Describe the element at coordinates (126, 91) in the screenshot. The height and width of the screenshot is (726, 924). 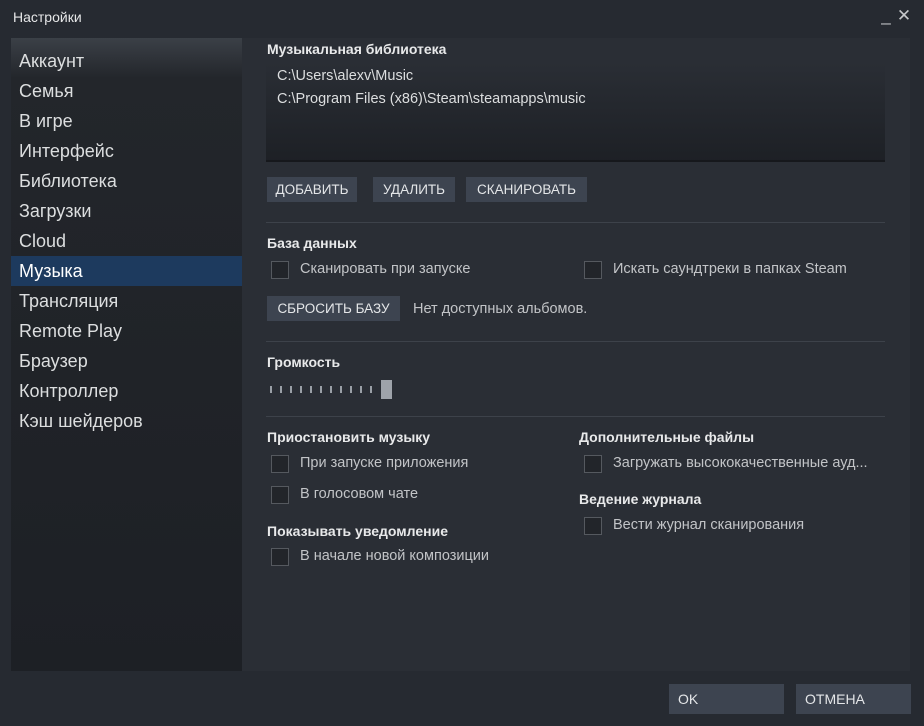
I see `sidebar-item-family: Семья` at that location.